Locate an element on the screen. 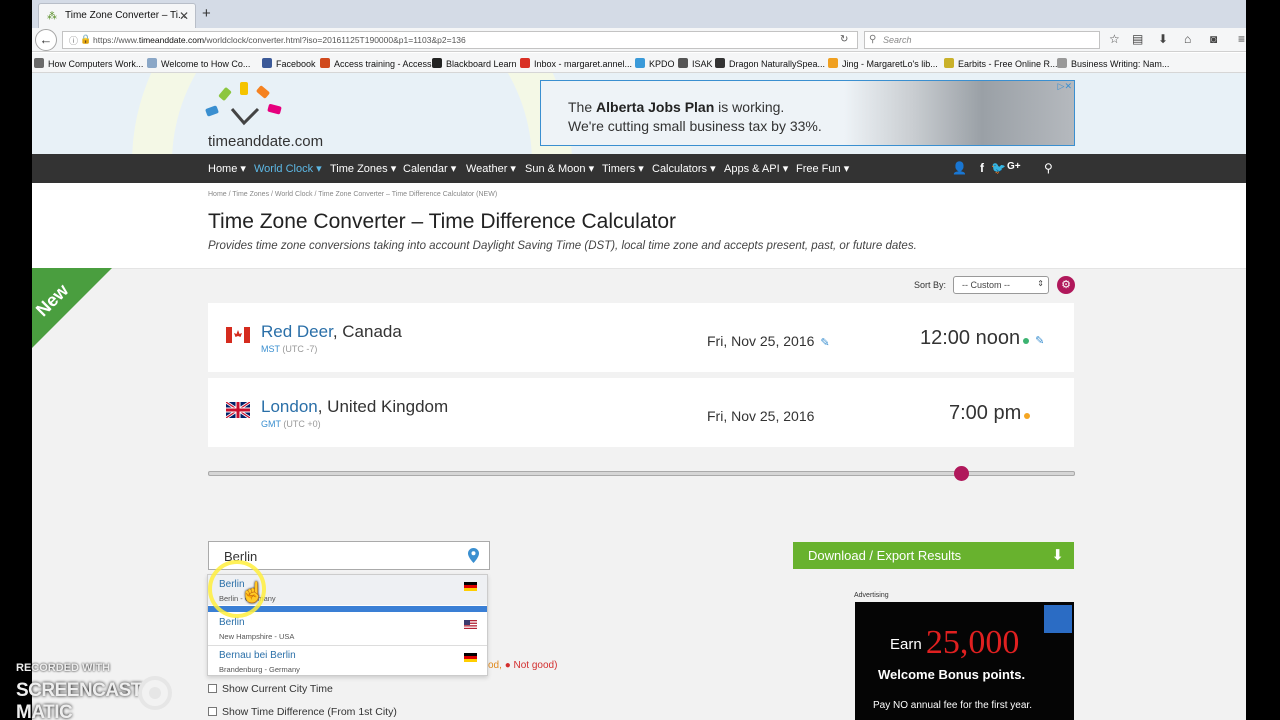 This screenshot has height=720, width=1280. search-bar: ⚲ Search is located at coordinates (982, 40).